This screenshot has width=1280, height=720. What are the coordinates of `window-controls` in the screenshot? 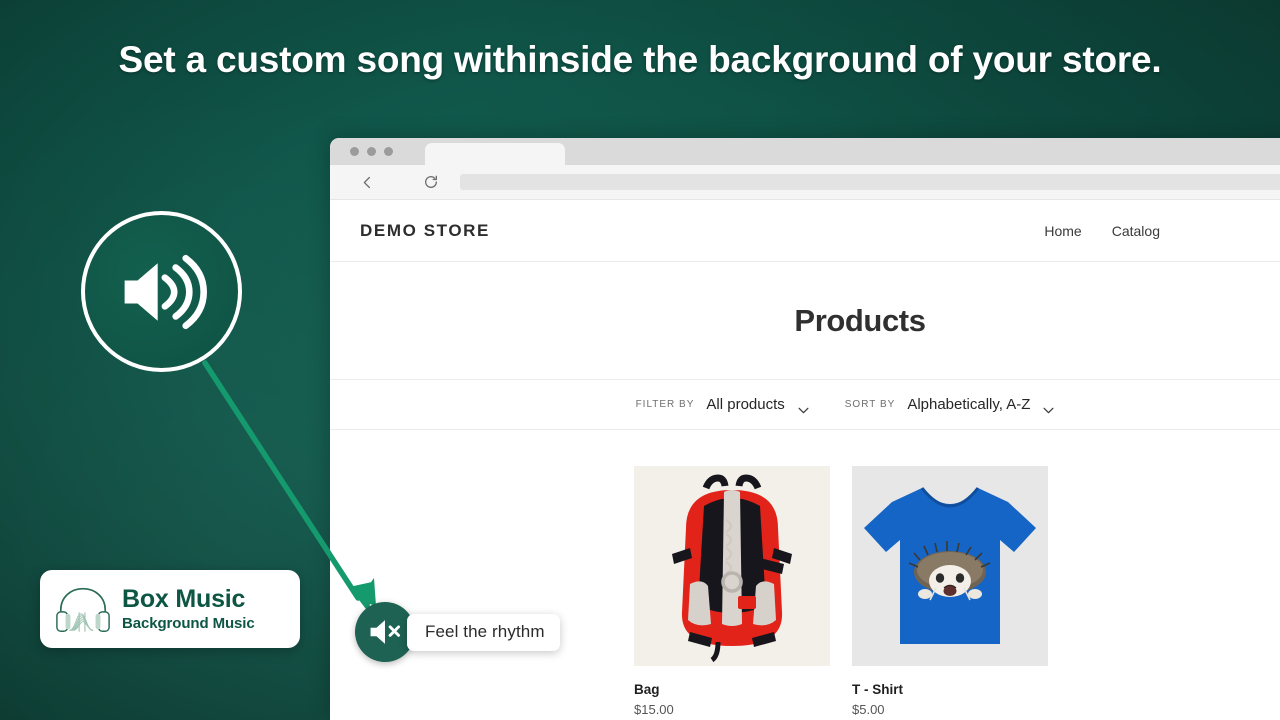 It's located at (361, 151).